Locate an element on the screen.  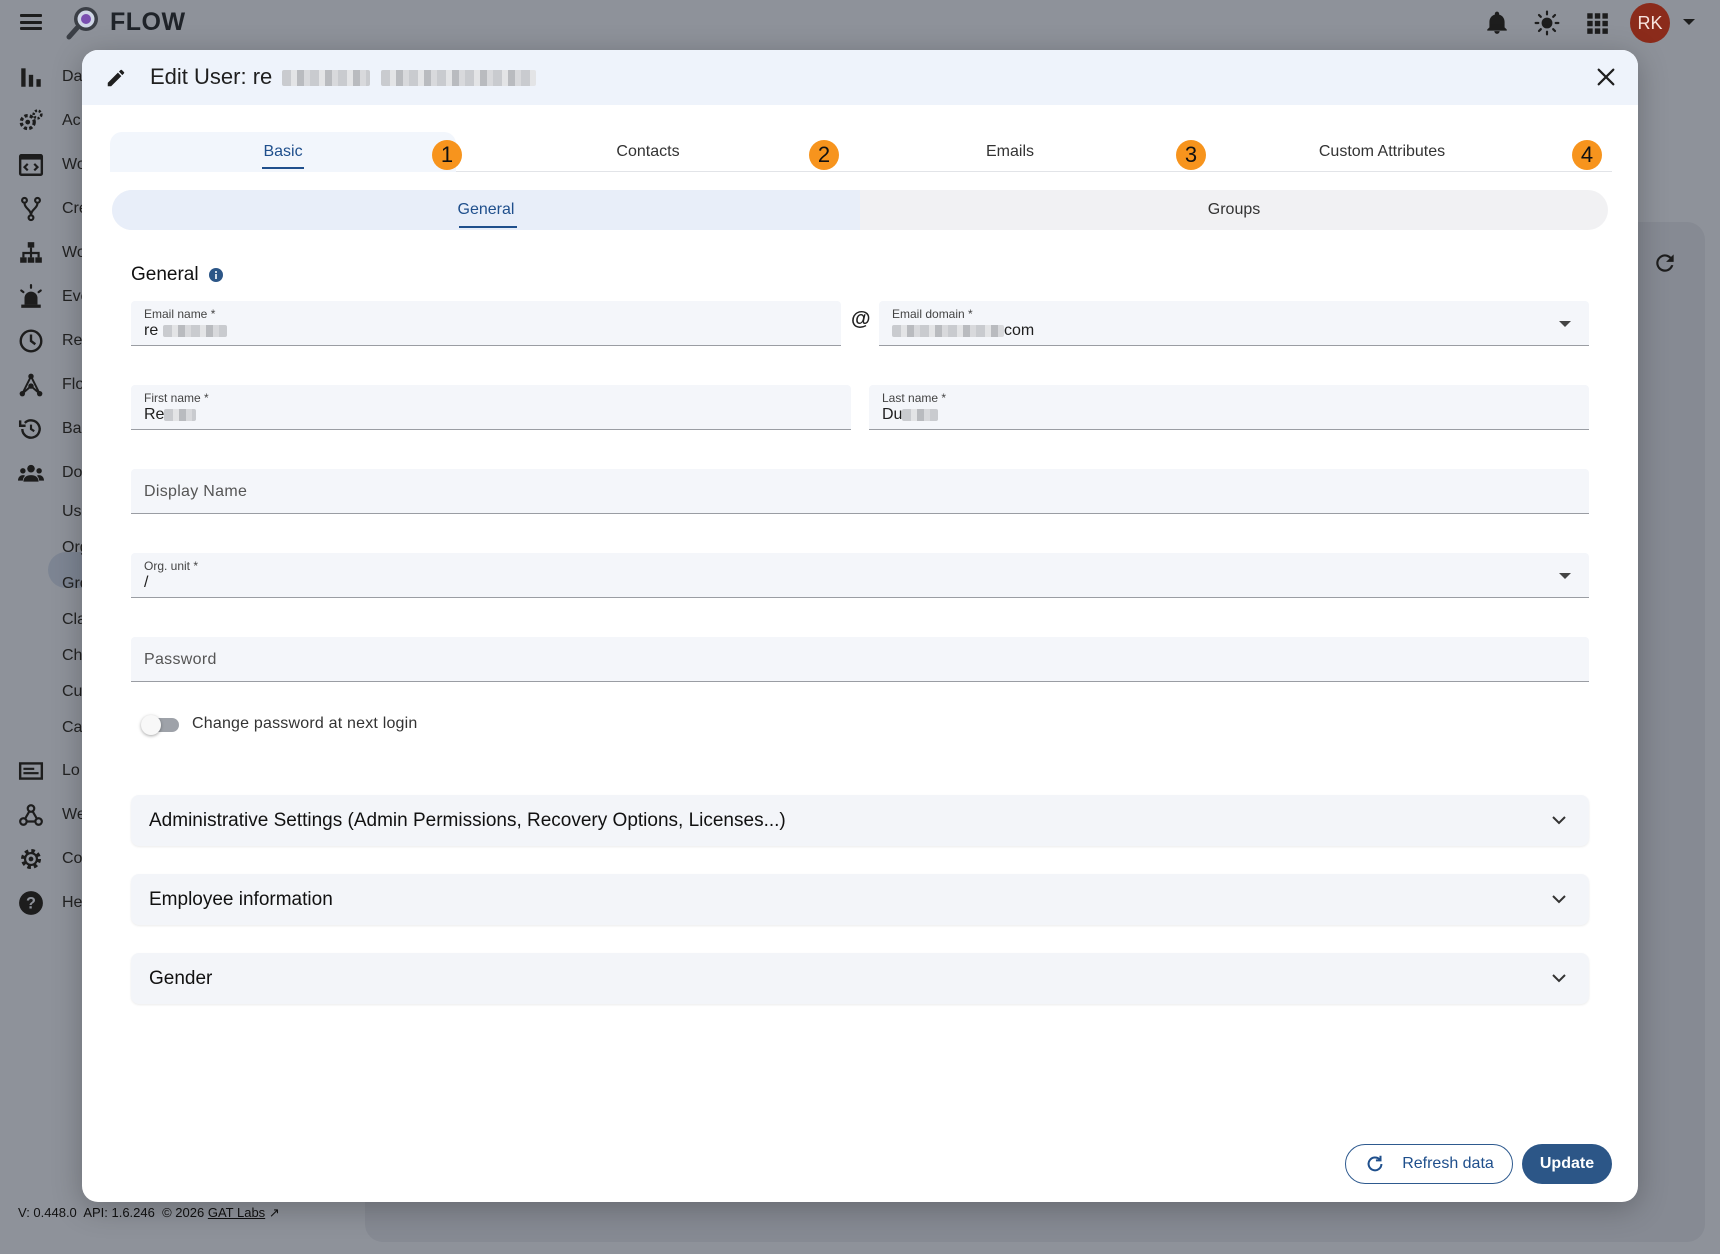
email-domain-select: Email domain * com is located at coordinates (1234, 323).